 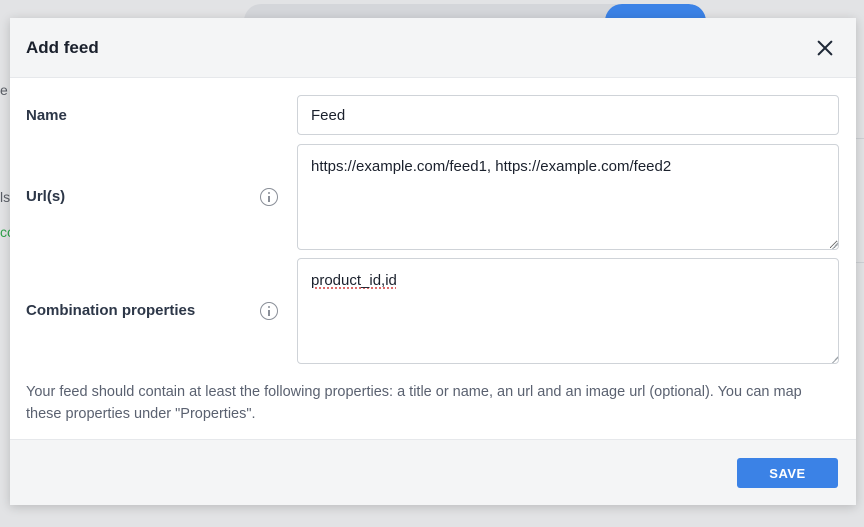 I want to click on dialog-title: Add feed, so click(x=62, y=47).